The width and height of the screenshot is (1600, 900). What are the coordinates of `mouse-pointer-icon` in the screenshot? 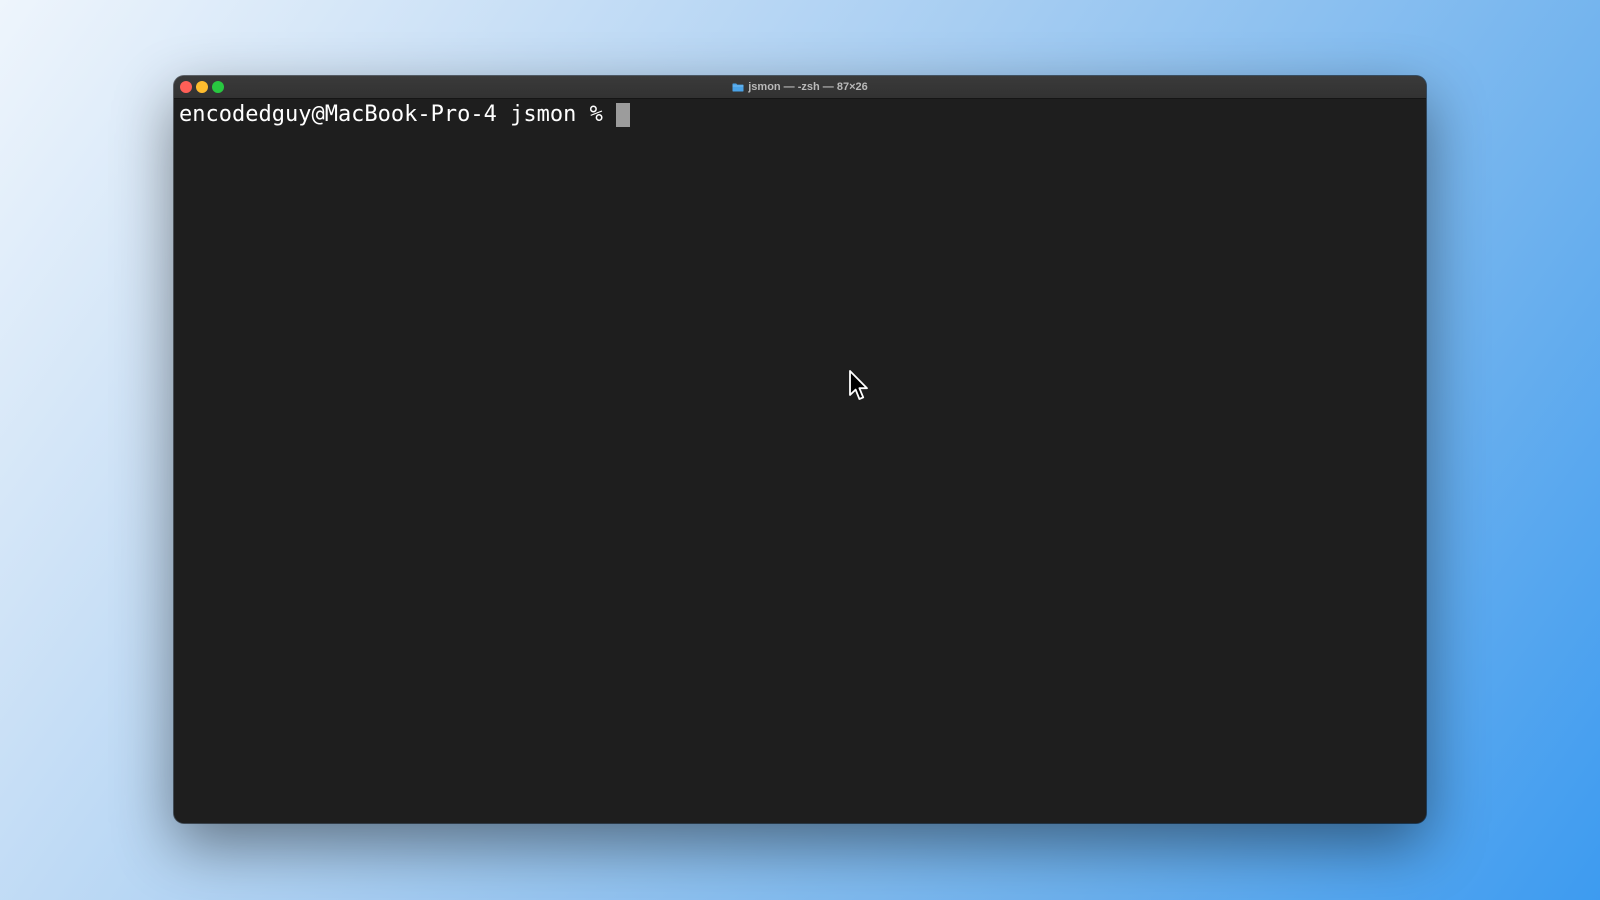 It's located at (858, 385).